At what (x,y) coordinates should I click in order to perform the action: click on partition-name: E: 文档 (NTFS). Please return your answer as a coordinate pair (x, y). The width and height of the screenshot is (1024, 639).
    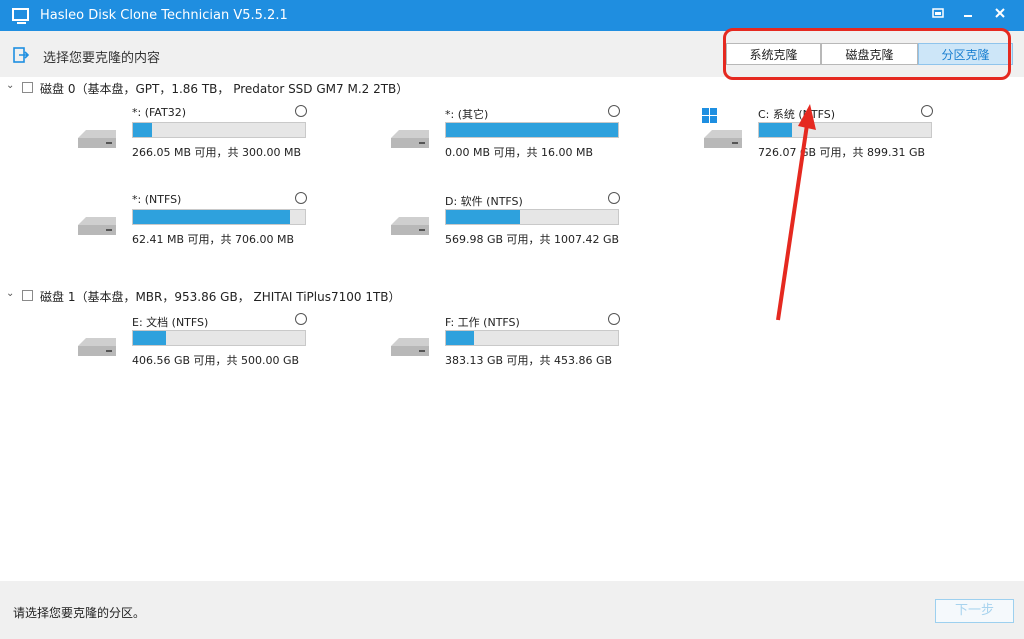
    Looking at the image, I should click on (170, 322).